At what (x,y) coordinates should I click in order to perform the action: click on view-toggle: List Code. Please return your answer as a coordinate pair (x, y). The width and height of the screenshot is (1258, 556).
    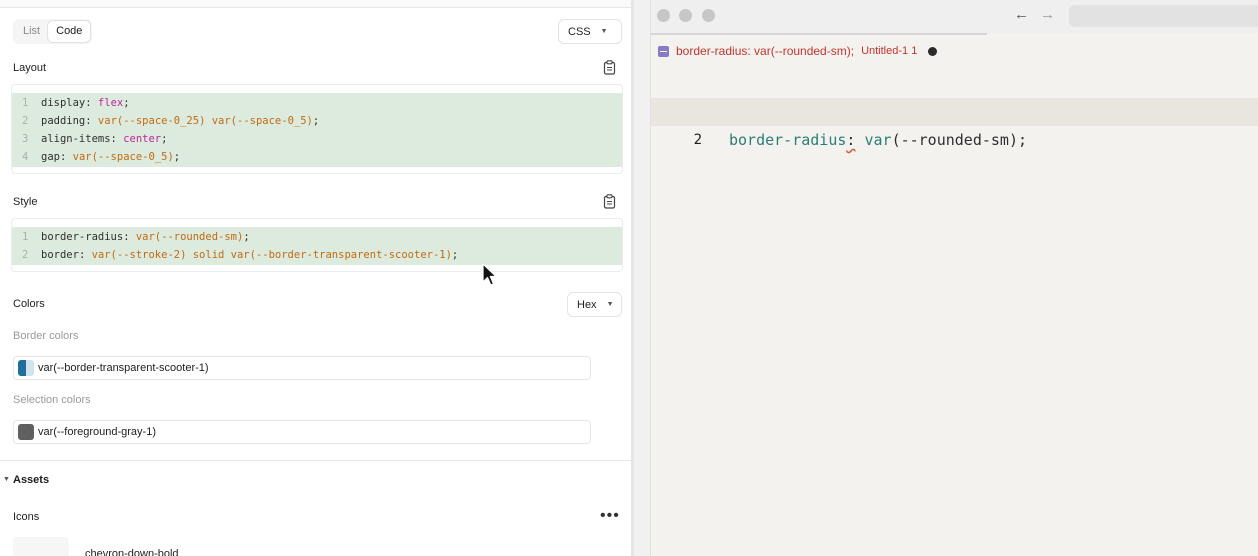
    Looking at the image, I should click on (53, 31).